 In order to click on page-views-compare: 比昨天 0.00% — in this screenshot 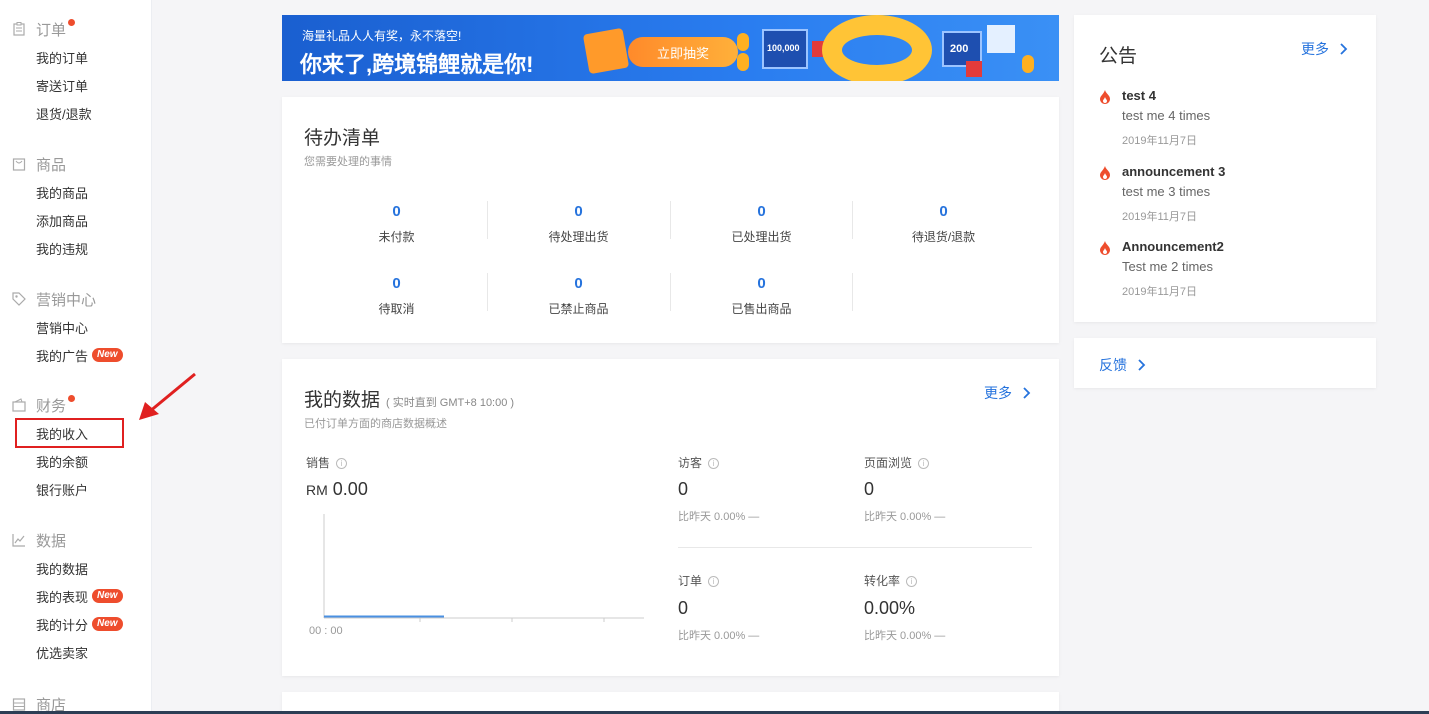, I will do `click(905, 517)`.